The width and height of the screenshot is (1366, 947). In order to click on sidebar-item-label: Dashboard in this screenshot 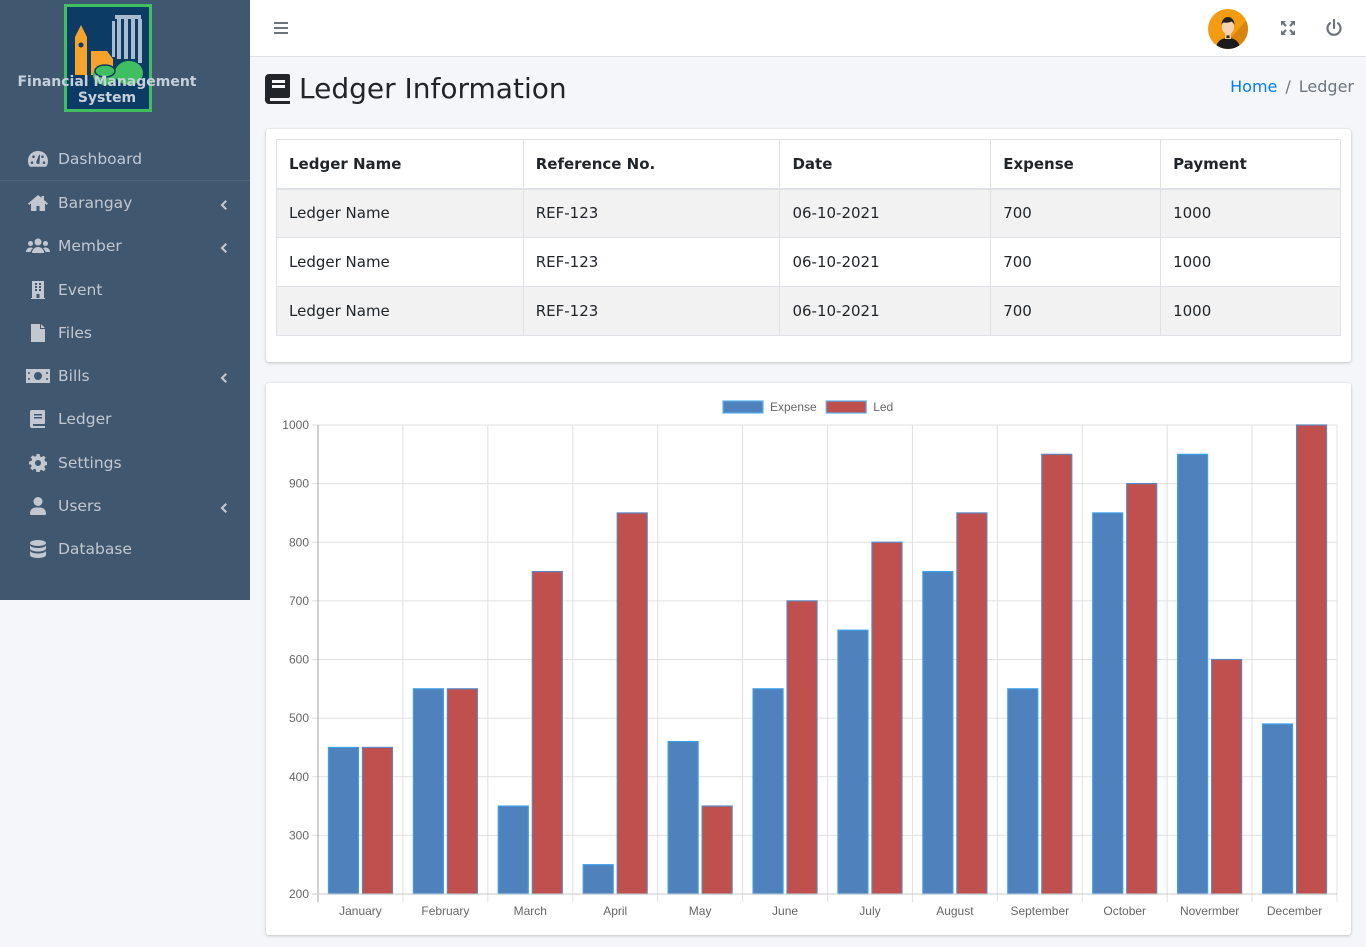, I will do `click(100, 159)`.